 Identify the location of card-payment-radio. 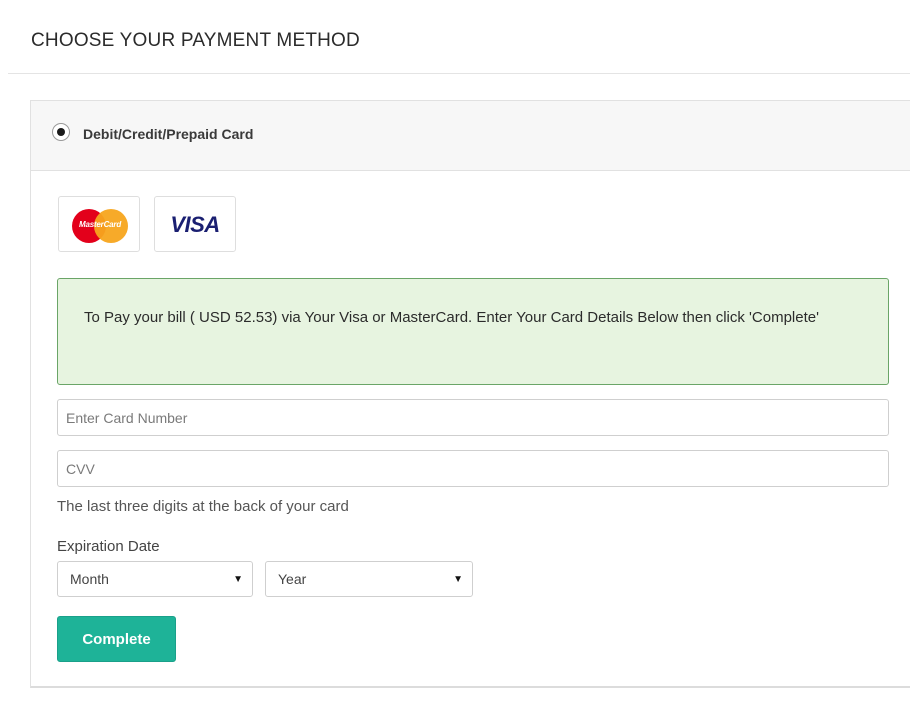
(61, 132).